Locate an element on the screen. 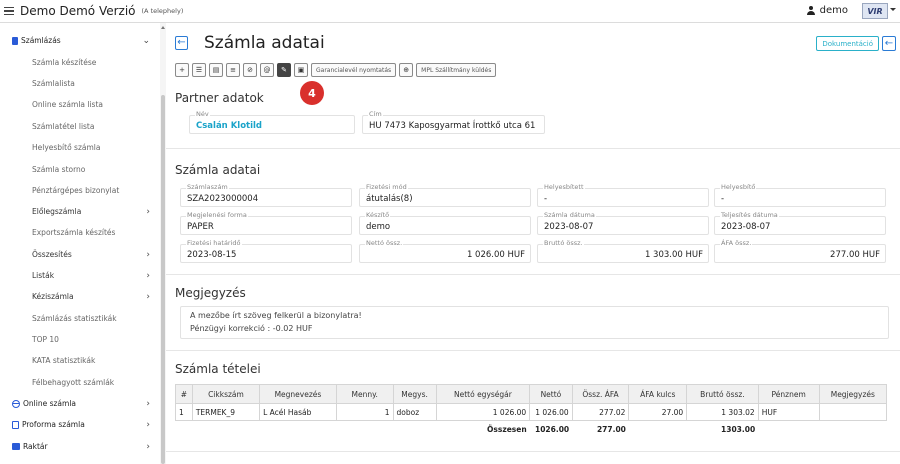  sidebar-item-label: Számlatétel lista is located at coordinates (63, 126).